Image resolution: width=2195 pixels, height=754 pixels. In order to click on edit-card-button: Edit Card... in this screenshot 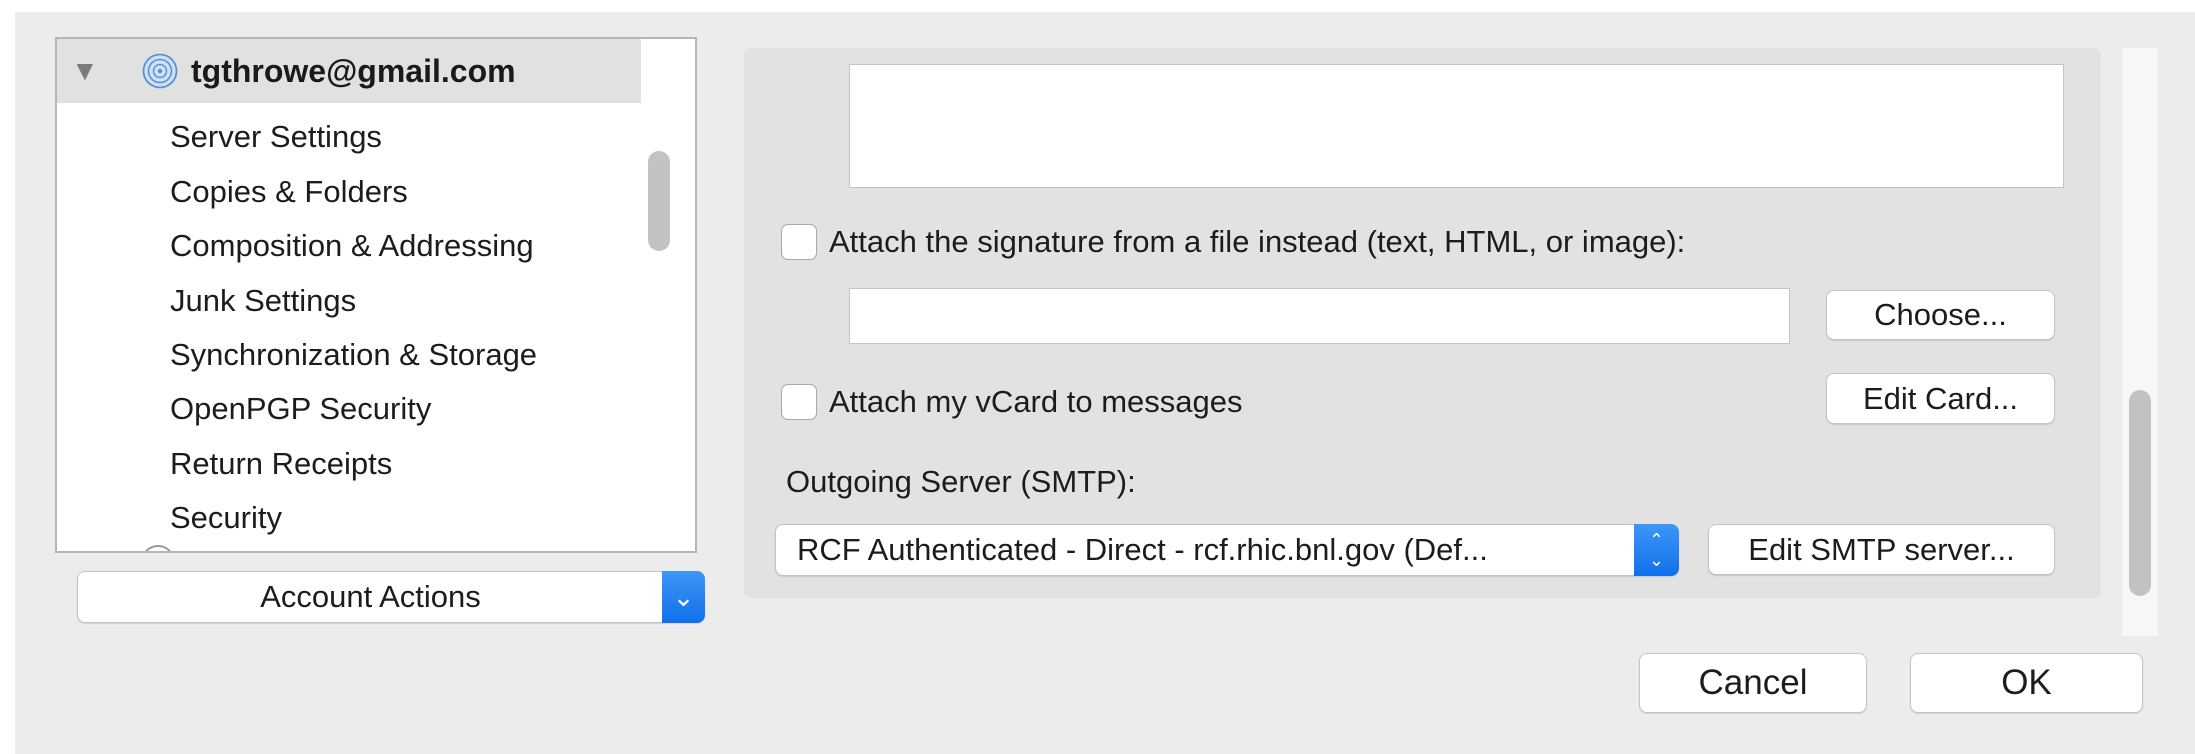, I will do `click(1940, 398)`.